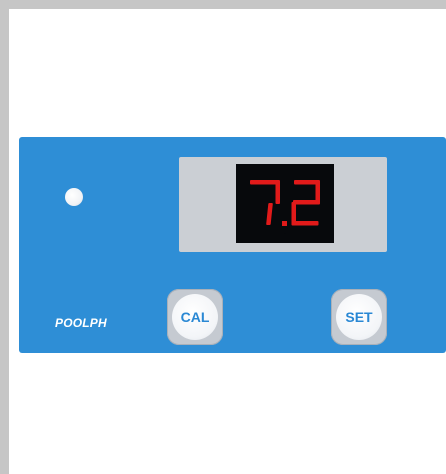  I want to click on set-button-label: SET, so click(359, 317).